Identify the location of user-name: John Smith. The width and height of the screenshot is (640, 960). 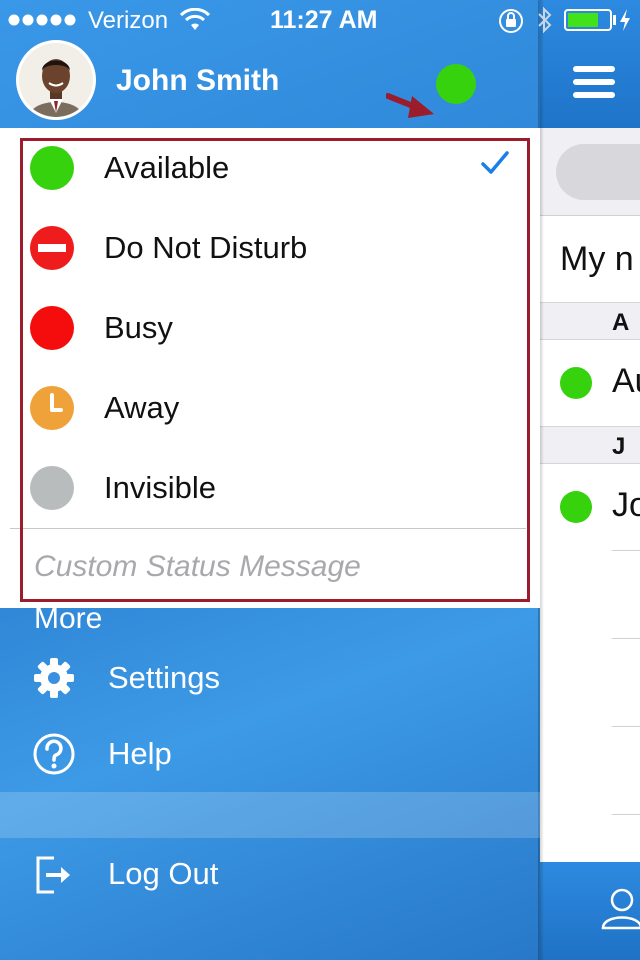
(198, 80).